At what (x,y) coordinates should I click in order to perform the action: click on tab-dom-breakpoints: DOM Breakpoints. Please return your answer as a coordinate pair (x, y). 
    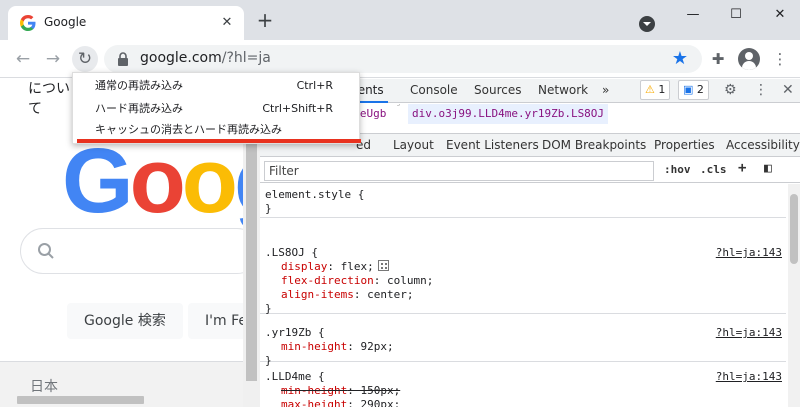
    Looking at the image, I should click on (594, 145).